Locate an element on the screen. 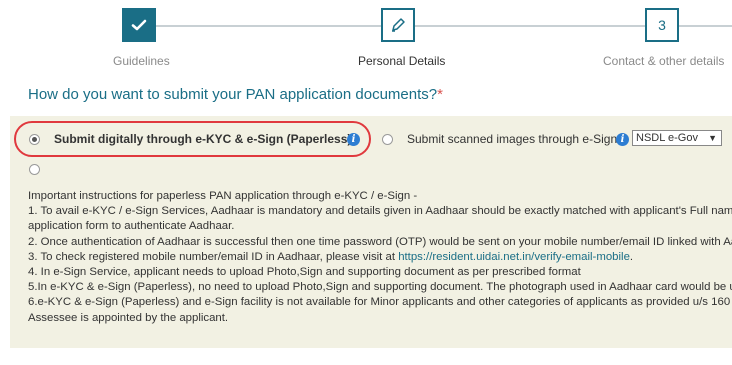 The image size is (732, 365). esign-provider-select: NSDL e-Gov ▼ is located at coordinates (677, 138).